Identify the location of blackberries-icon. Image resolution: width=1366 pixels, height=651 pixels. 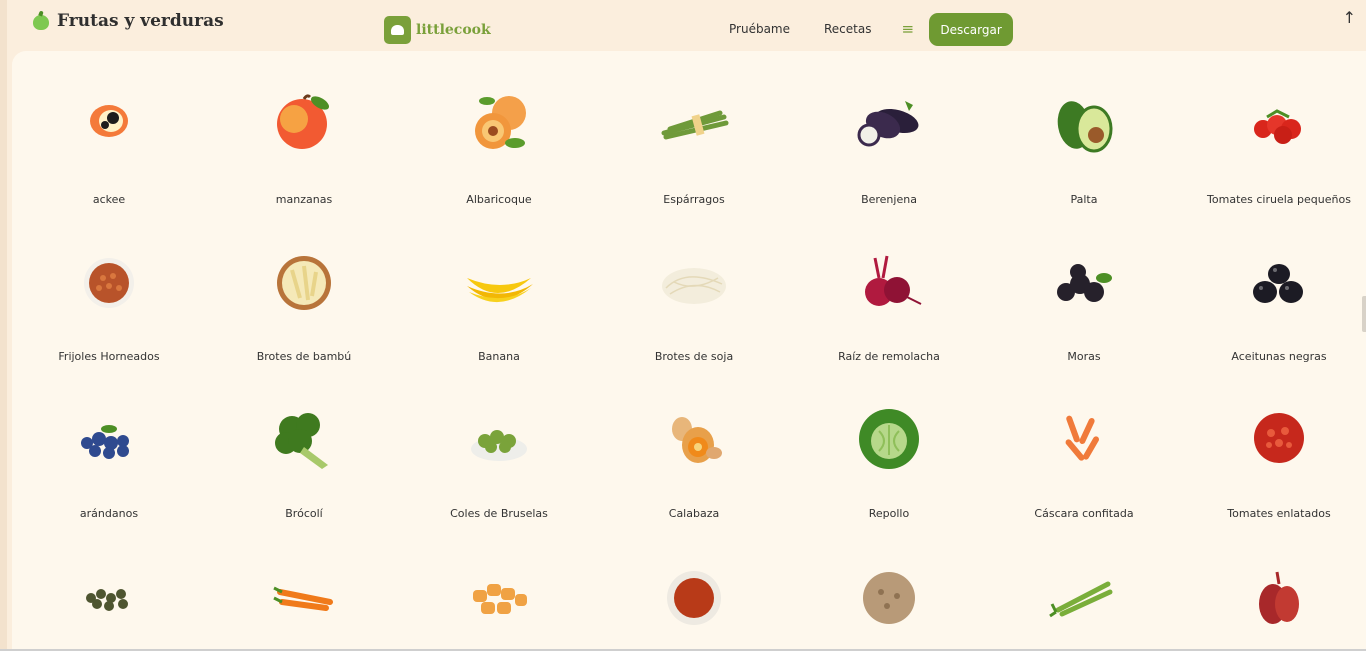
(1084, 288).